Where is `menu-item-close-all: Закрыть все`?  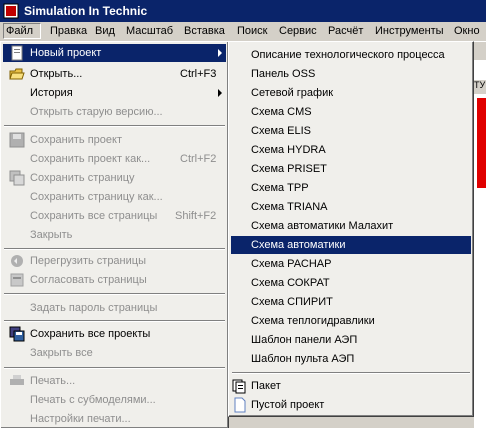
menu-item-close-all: Закрыть все is located at coordinates (114, 353).